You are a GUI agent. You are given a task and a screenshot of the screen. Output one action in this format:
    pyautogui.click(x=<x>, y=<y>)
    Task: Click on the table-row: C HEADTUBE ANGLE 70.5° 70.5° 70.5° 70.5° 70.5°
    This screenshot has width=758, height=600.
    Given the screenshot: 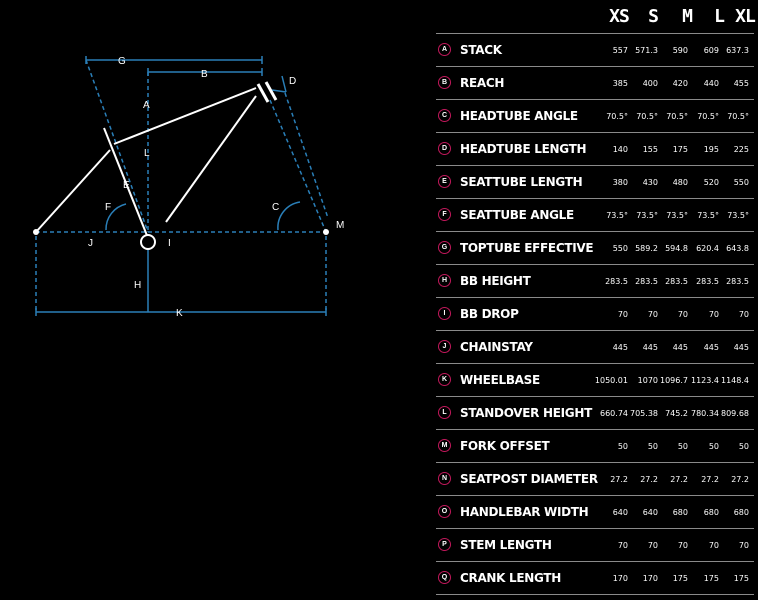 What is the action you would take?
    pyautogui.click(x=595, y=116)
    